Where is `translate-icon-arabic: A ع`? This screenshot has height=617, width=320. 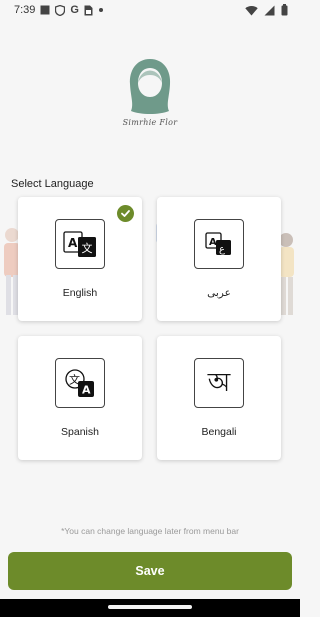
translate-icon-arabic: A ع is located at coordinates (219, 244).